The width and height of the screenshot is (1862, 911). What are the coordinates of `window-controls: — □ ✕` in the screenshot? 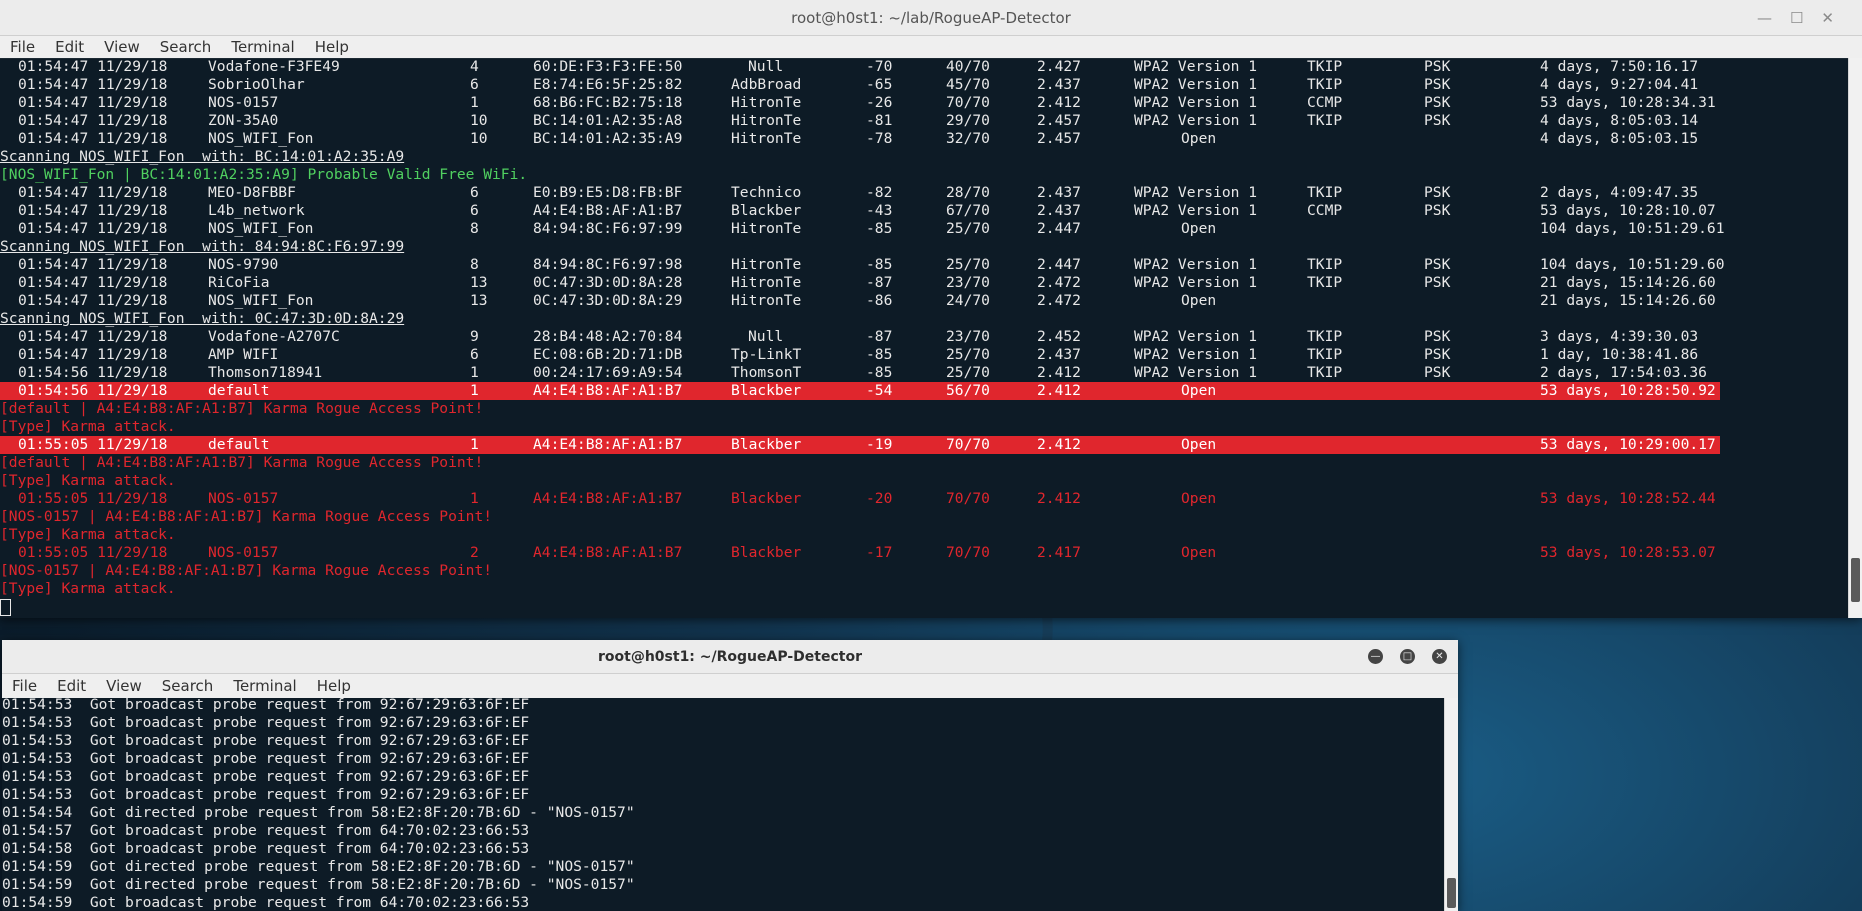 It's located at (1399, 656).